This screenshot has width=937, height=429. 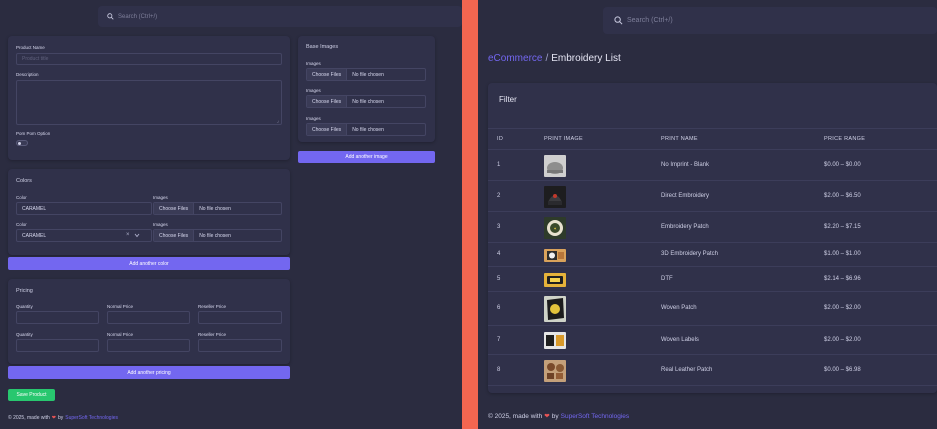 What do you see at coordinates (515, 58) in the screenshot?
I see `breadcrumb-parent-link: eCommerce` at bounding box center [515, 58].